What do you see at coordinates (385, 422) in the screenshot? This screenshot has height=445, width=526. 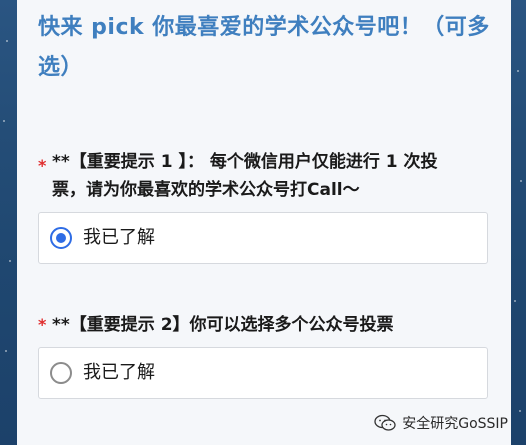 I see `wechat-icon` at bounding box center [385, 422].